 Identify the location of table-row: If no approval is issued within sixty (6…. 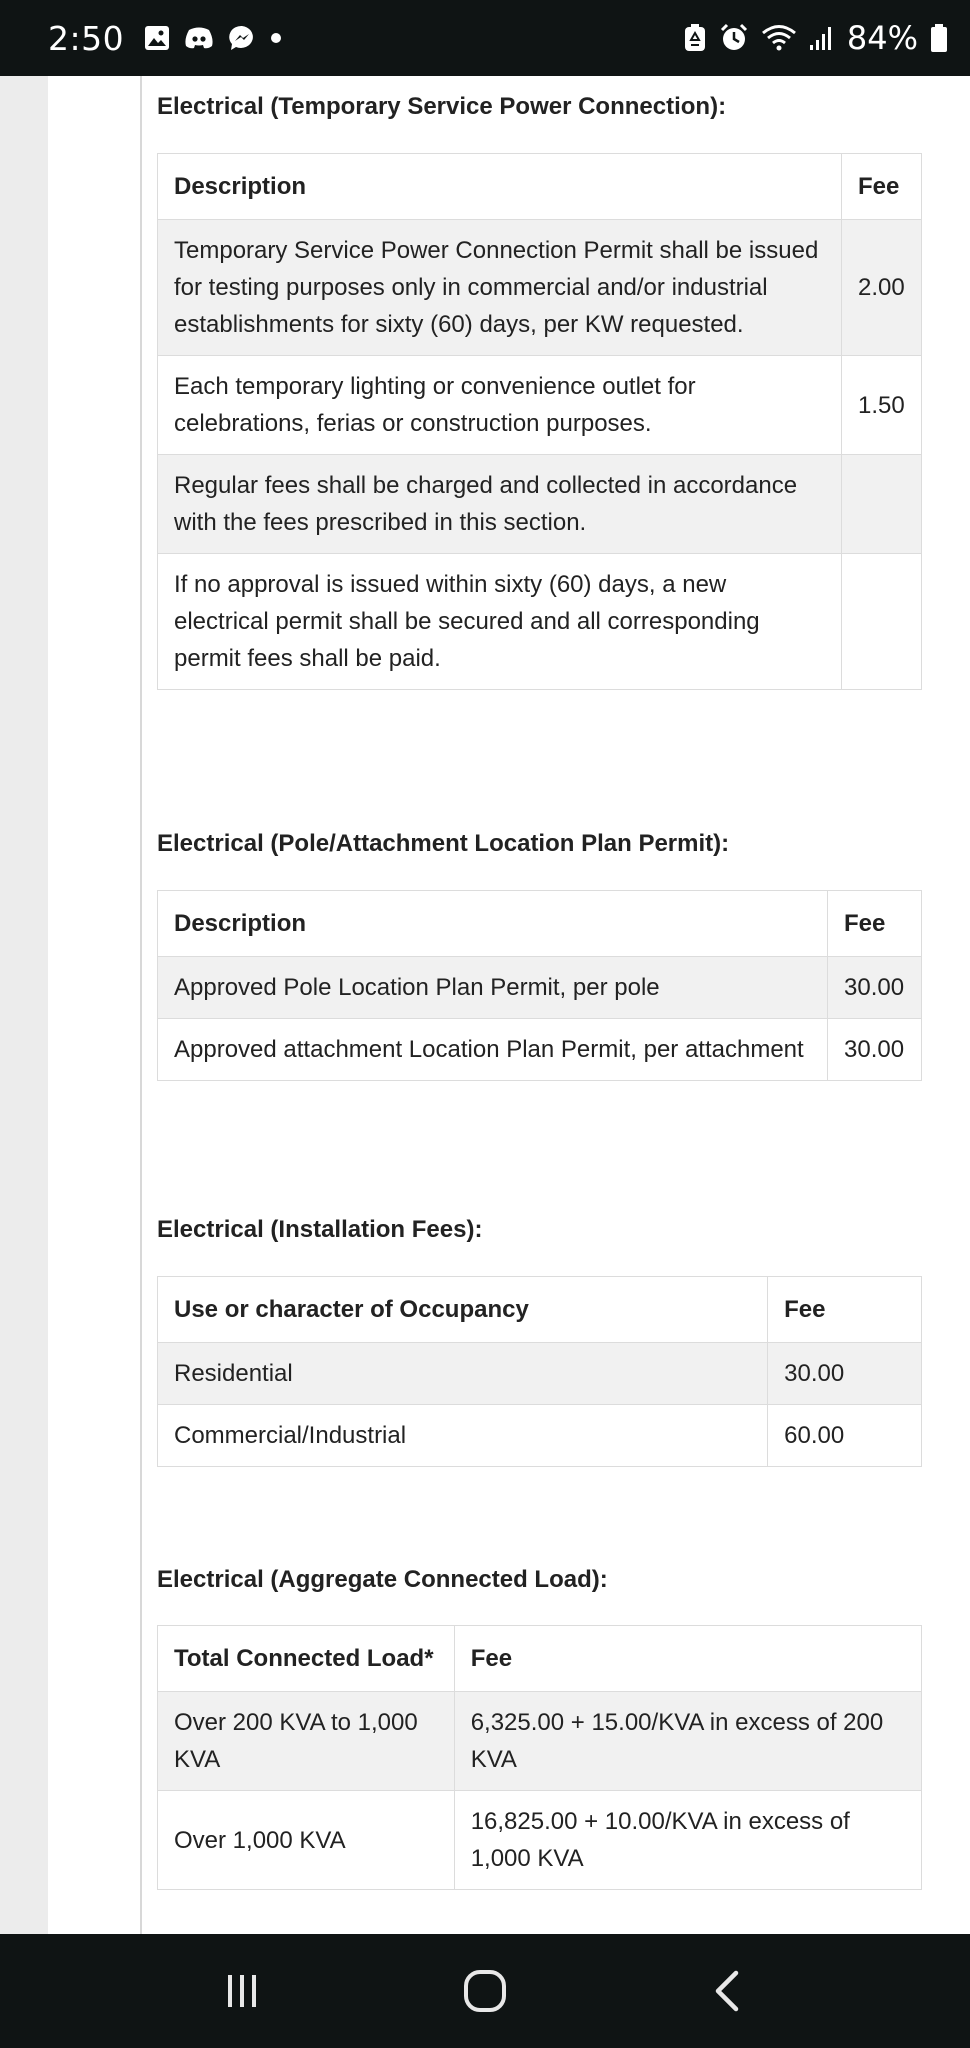
(539, 621).